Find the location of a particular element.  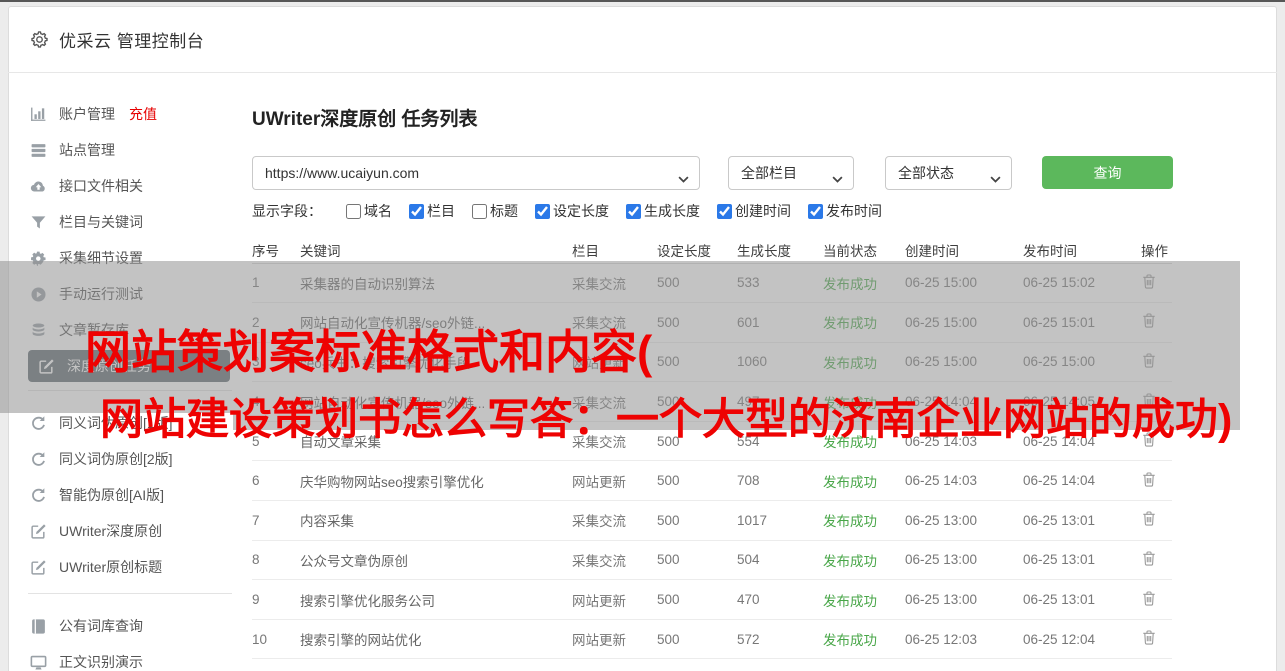

sidebar-item: 同义词伪原创[2版] is located at coordinates (129, 459).